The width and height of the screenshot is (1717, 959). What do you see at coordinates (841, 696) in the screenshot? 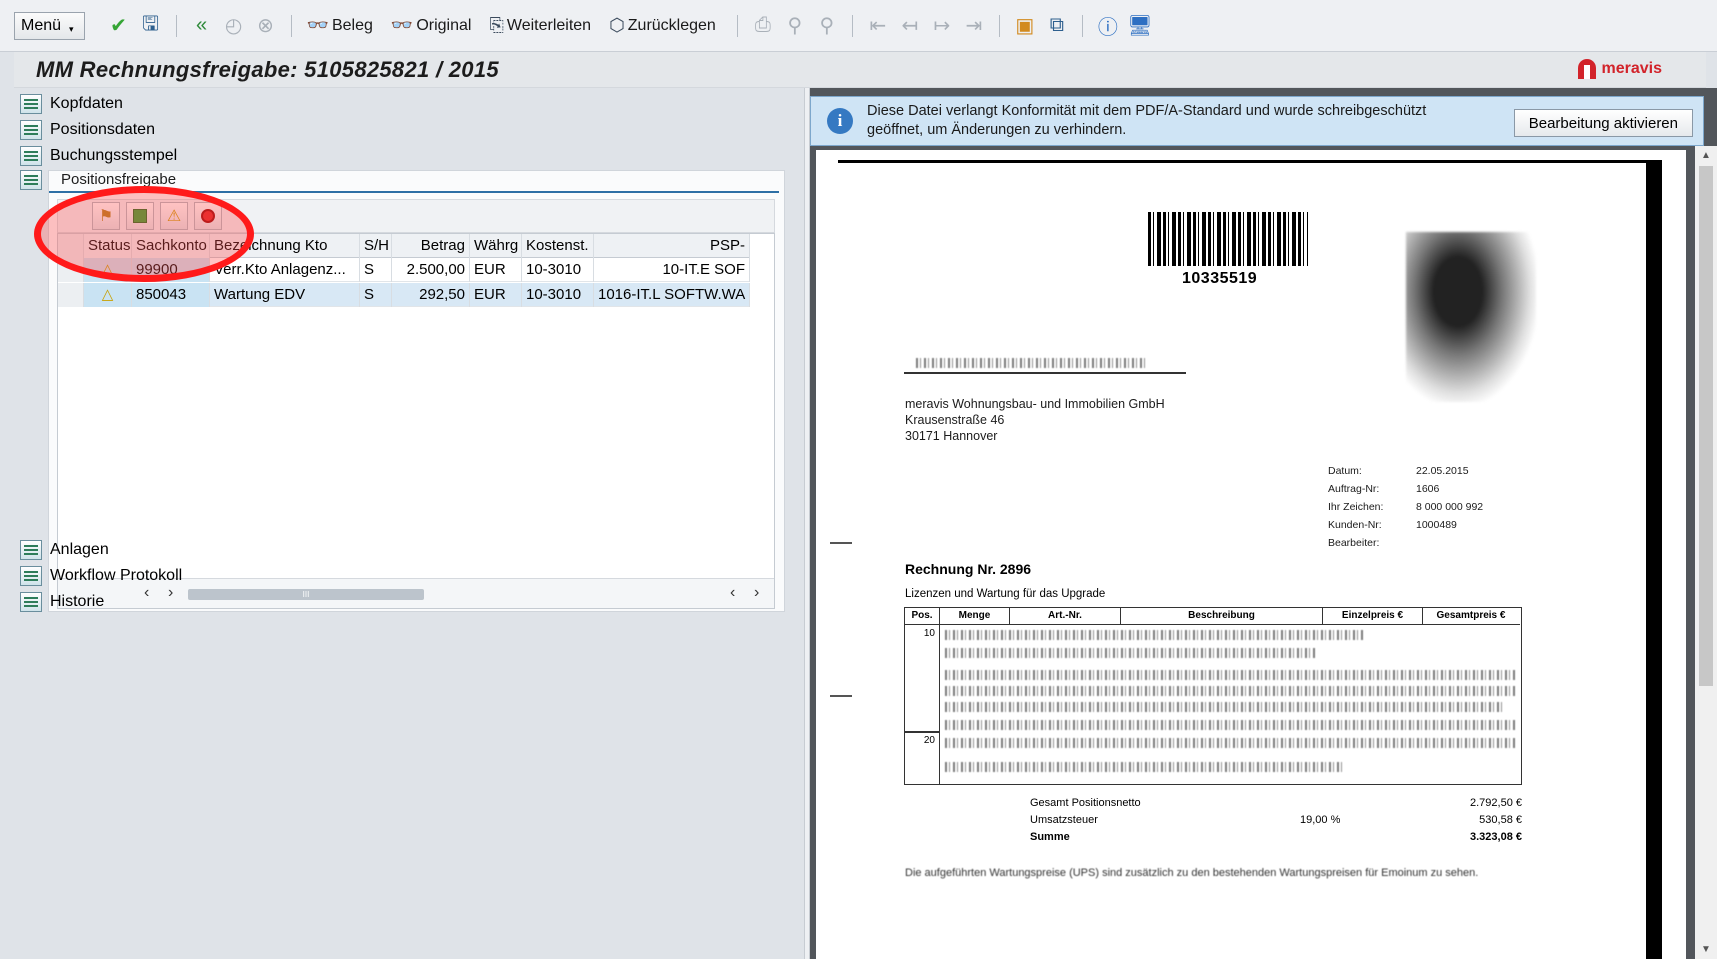
I see `fold-mark` at bounding box center [841, 696].